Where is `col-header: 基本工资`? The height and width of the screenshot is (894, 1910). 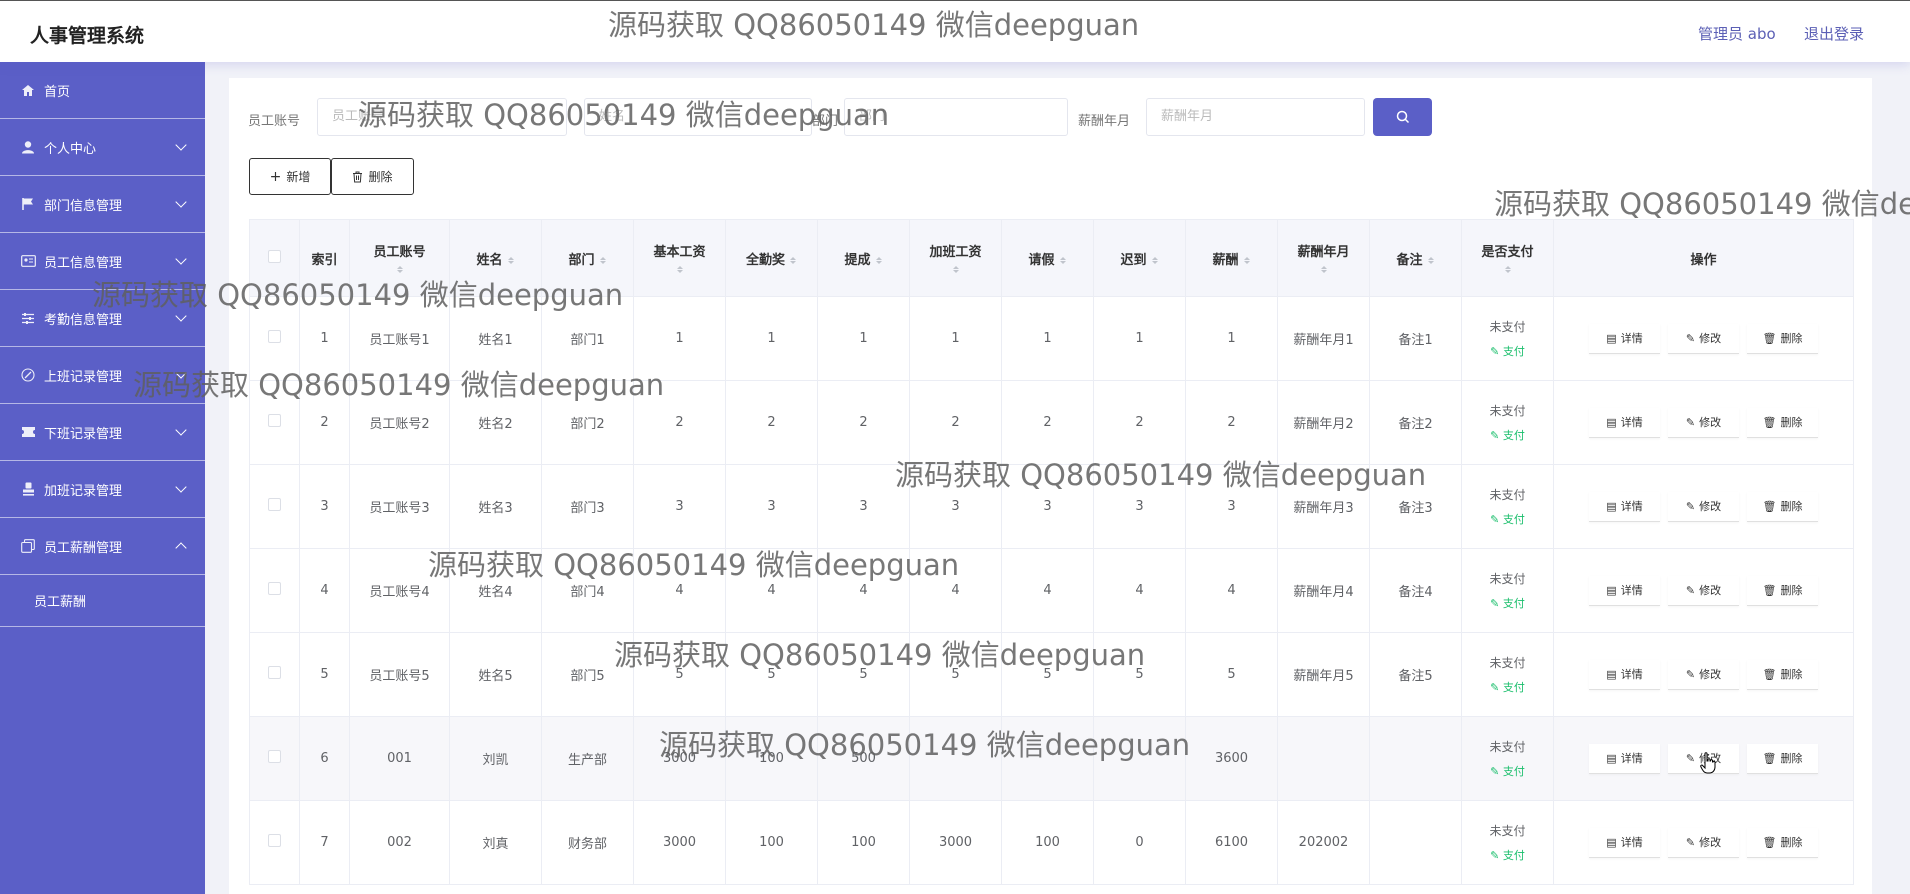
col-header: 基本工资 is located at coordinates (679, 258).